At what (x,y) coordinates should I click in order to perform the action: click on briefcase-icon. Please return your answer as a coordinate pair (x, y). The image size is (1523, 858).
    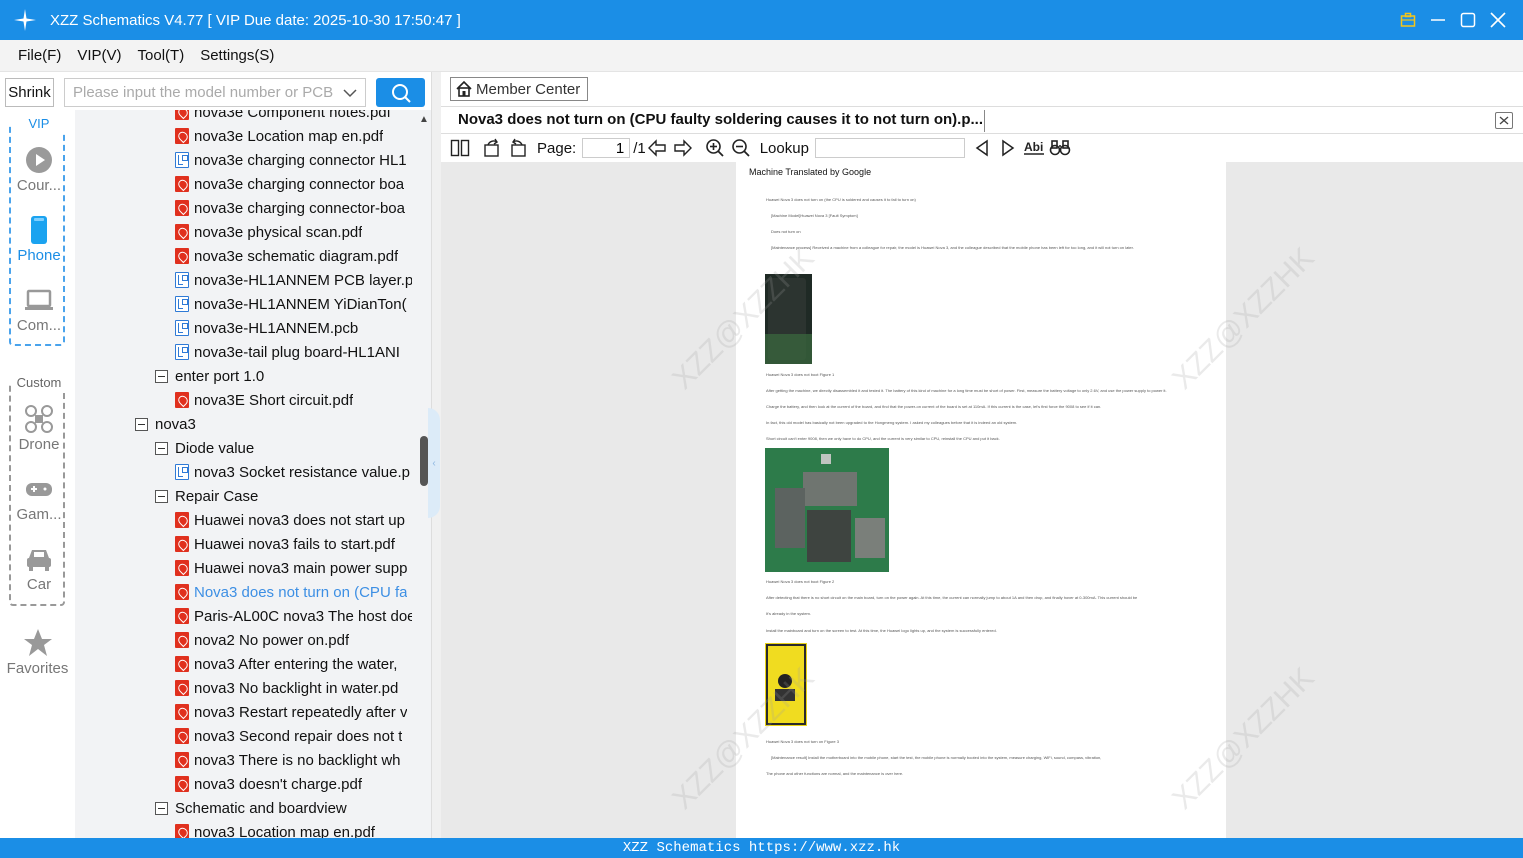
    Looking at the image, I should click on (1408, 20).